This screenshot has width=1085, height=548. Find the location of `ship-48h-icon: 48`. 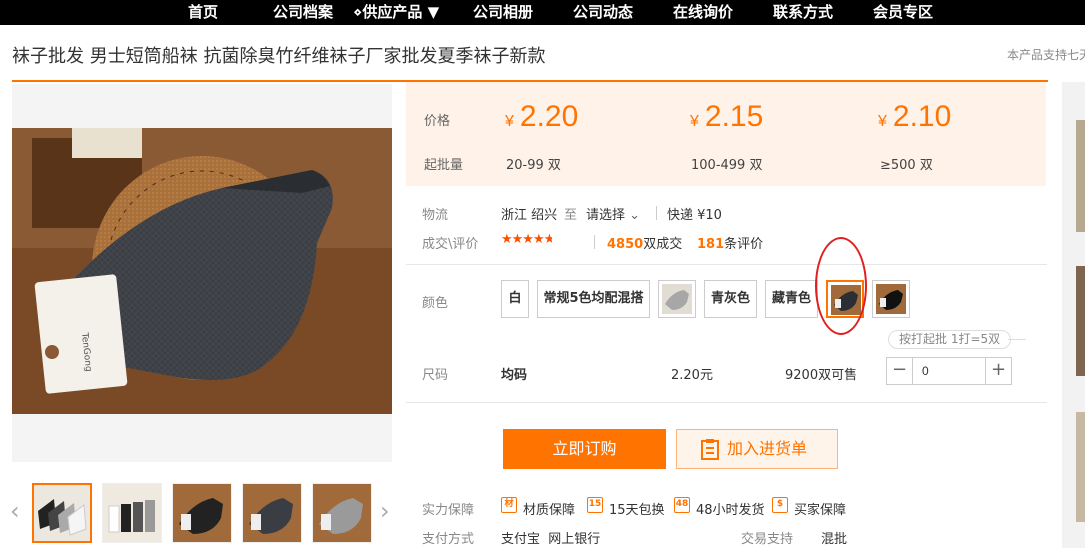

ship-48h-icon: 48 is located at coordinates (682, 505).